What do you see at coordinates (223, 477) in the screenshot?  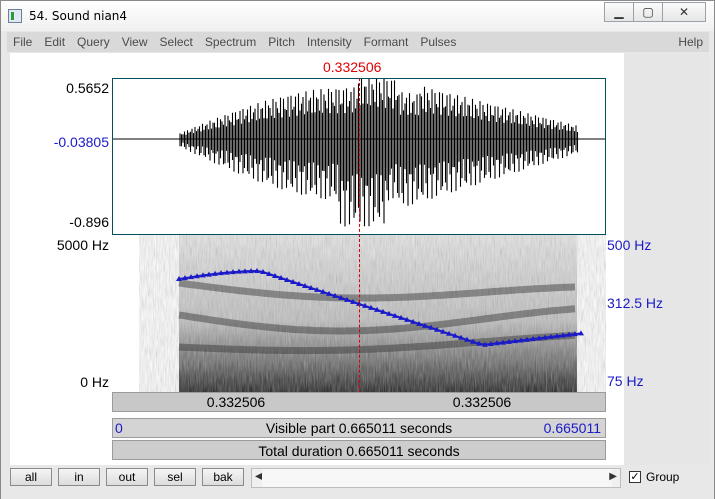 I see `zoom-back-button: bak` at bounding box center [223, 477].